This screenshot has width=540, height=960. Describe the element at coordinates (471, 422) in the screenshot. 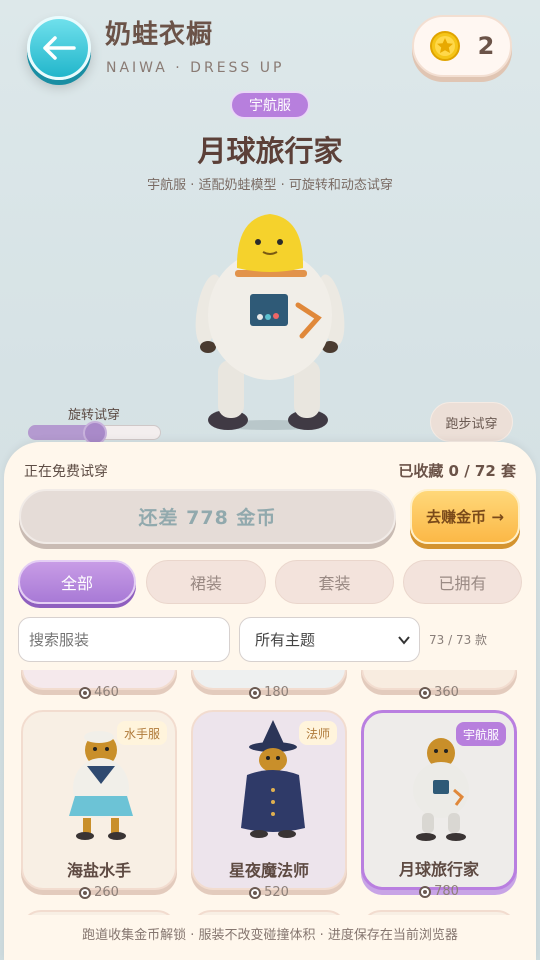

I see `run-try-button: 跑步试穿` at that location.